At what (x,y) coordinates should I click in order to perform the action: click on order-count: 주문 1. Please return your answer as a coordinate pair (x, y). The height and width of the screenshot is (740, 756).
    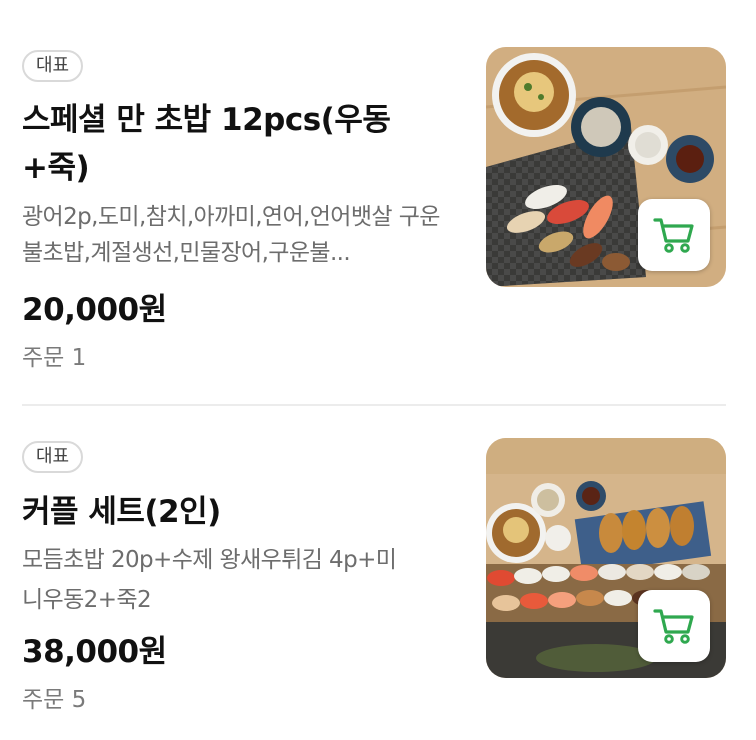
    Looking at the image, I should click on (54, 358).